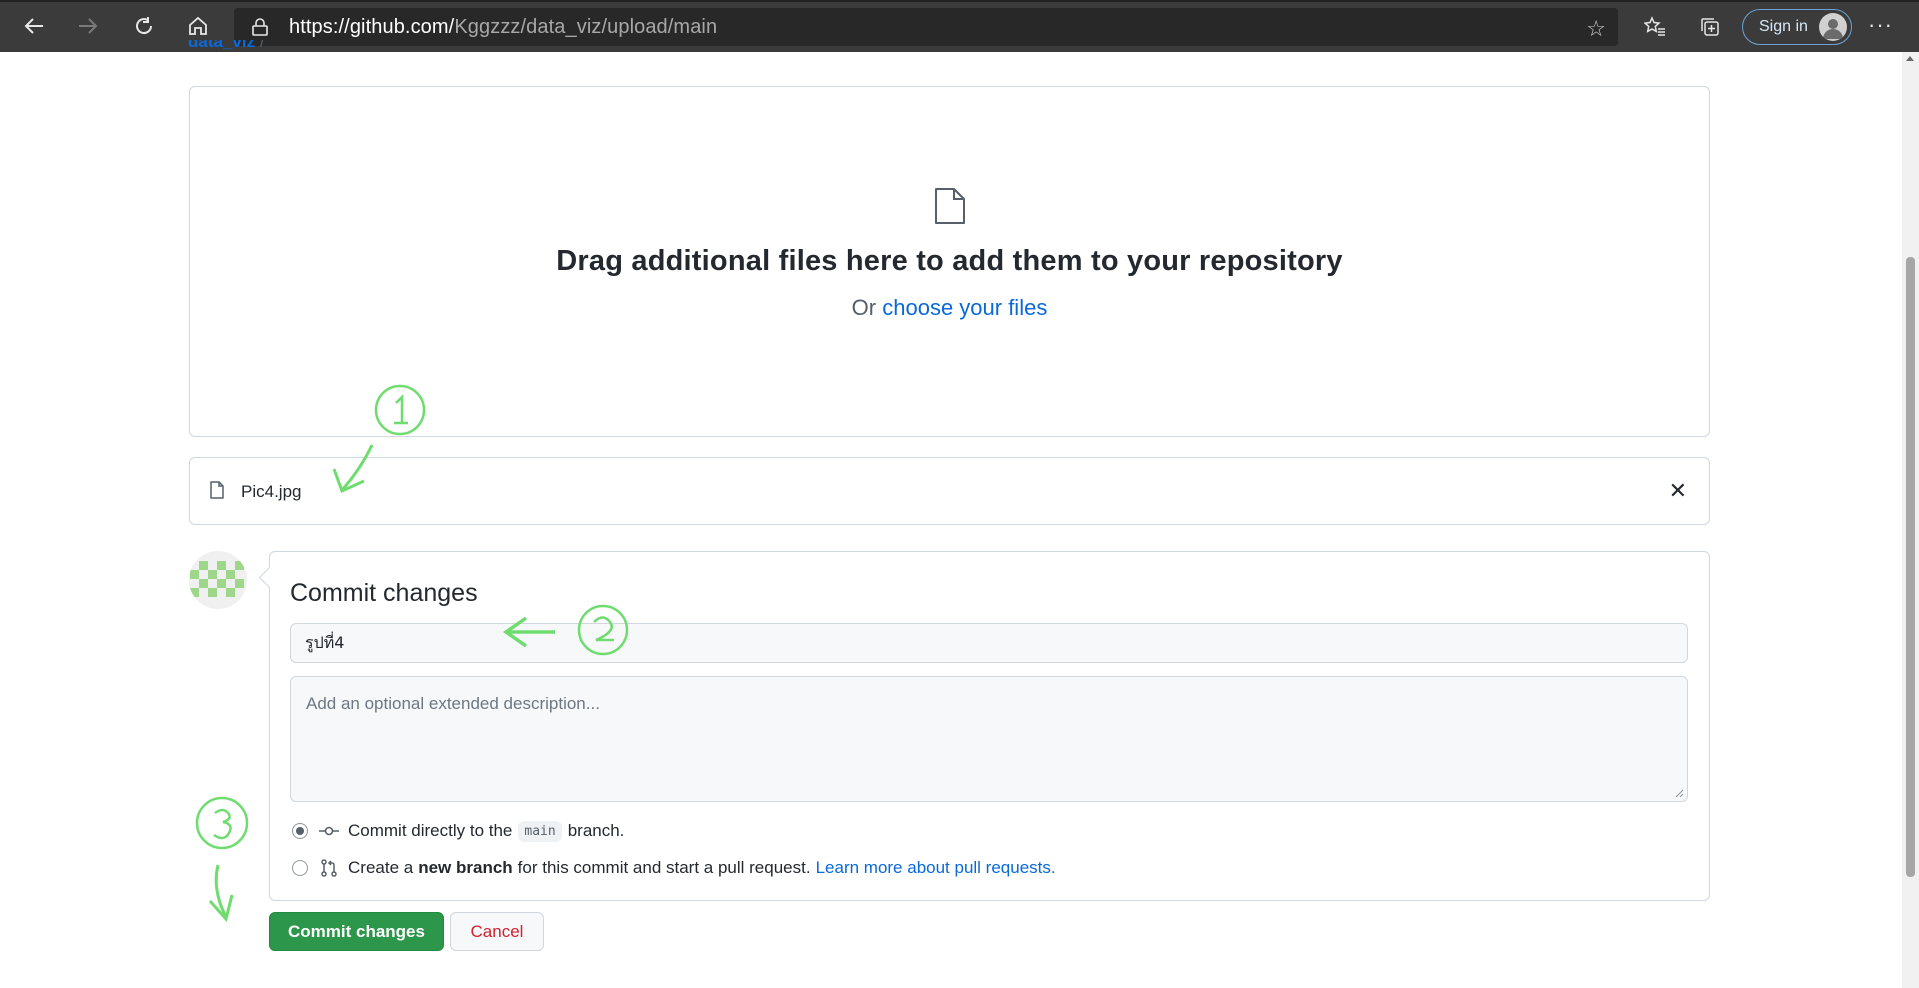  I want to click on more-icon: ···, so click(1880, 25).